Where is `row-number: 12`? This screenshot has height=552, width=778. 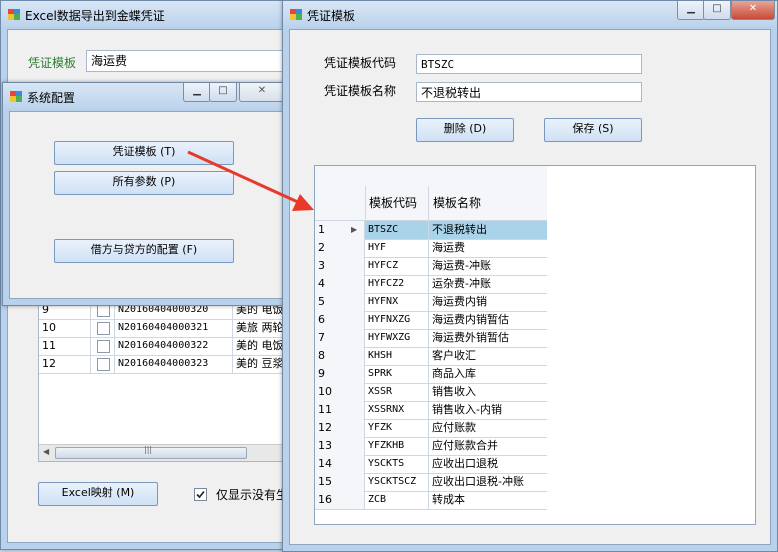
row-number: 12 is located at coordinates (65, 364).